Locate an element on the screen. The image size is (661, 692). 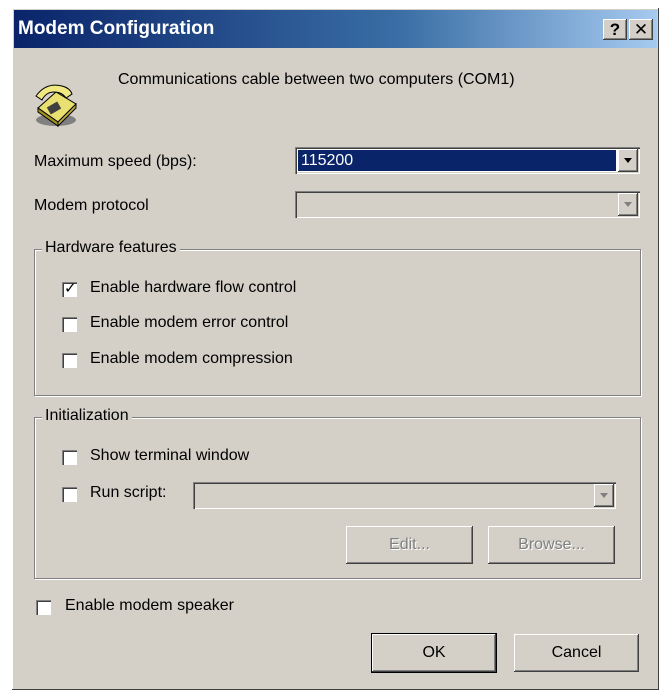
hardware-features-legend: Hardware features is located at coordinates (111, 248).